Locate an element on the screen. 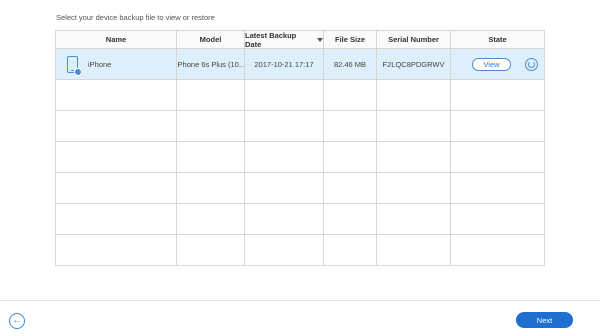 This screenshot has height=336, width=600. header-state: State is located at coordinates (497, 39).